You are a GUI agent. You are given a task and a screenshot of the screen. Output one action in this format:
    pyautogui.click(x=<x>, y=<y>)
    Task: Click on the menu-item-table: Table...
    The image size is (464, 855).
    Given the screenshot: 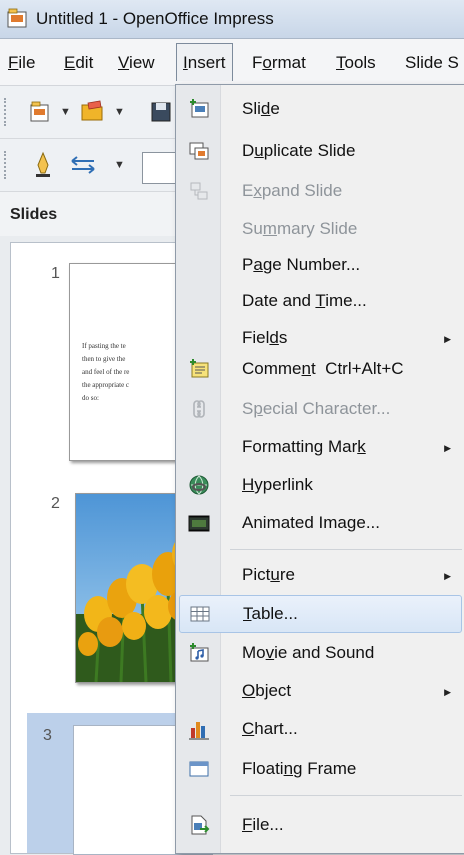 What is the action you would take?
    pyautogui.click(x=320, y=614)
    